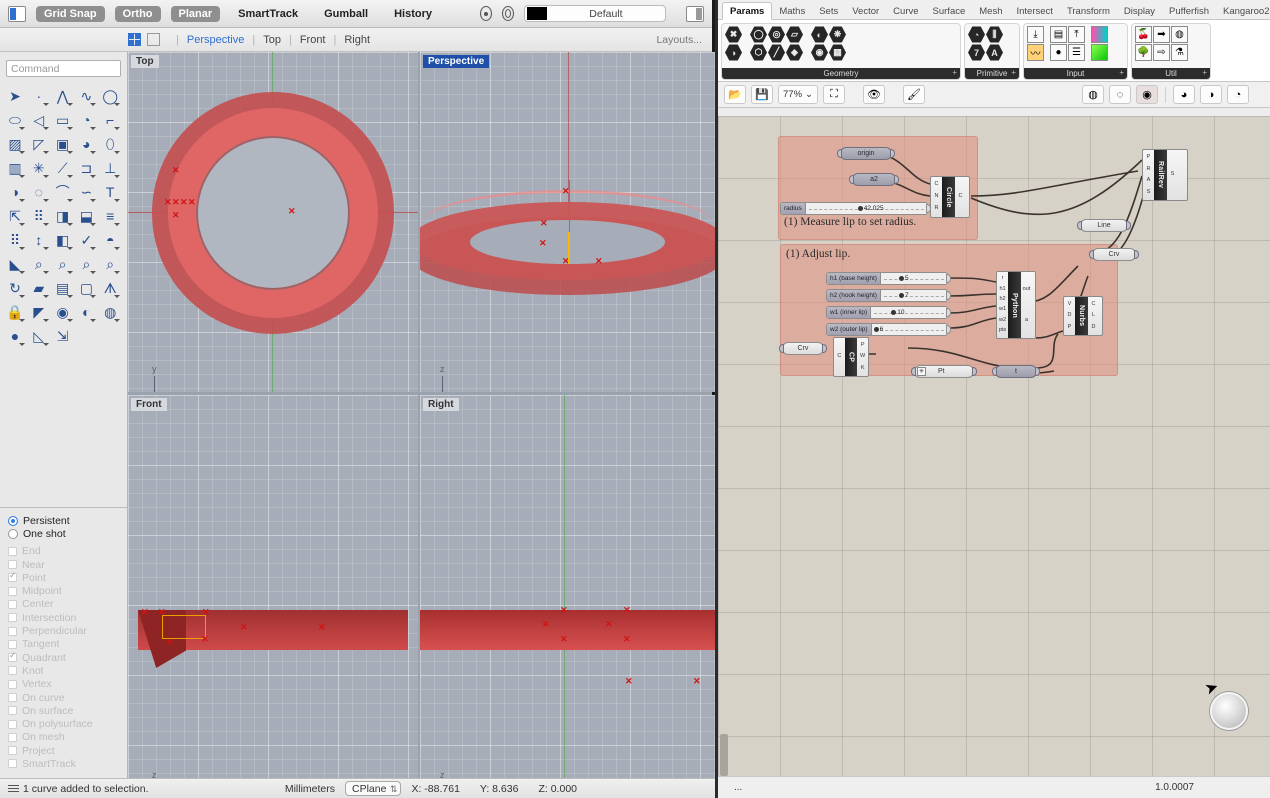 Image resolution: width=1270 pixels, height=798 pixels. Describe the element at coordinates (12, 751) in the screenshot. I see `project-checkbox` at that location.